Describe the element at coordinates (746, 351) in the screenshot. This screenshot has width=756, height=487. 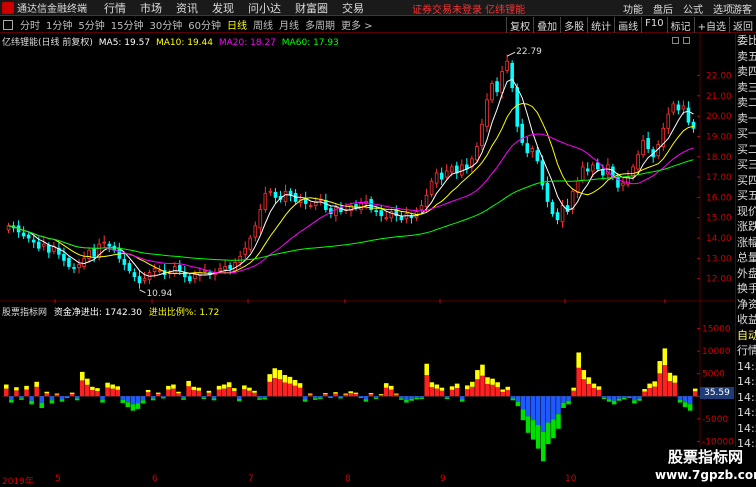
I see `side-list-item: 行情` at that location.